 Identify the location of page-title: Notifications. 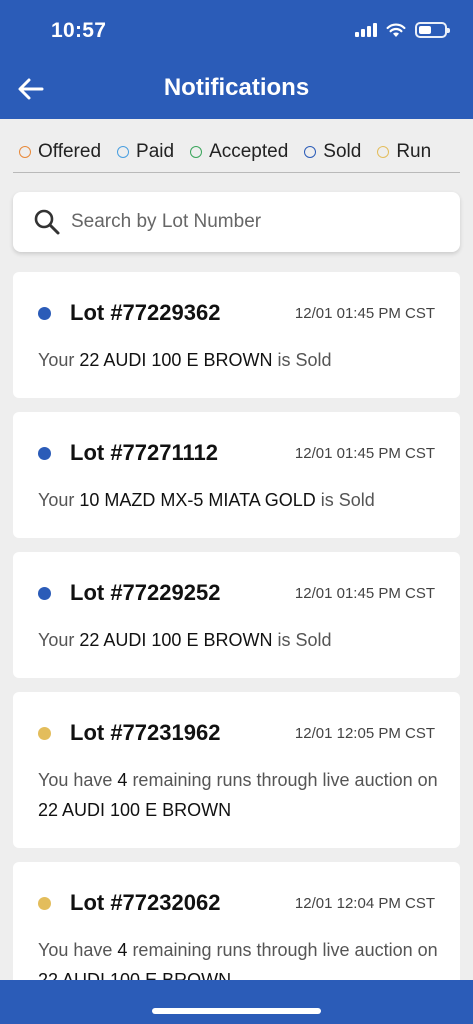
(236, 87).